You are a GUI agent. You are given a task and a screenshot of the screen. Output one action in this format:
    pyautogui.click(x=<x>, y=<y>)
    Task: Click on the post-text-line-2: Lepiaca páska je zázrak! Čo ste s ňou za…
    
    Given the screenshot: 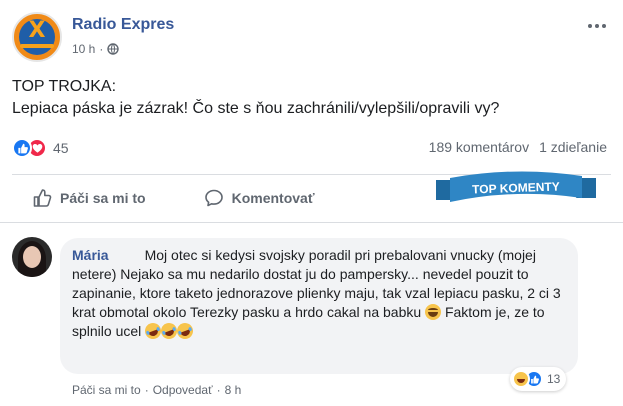 What is the action you would take?
    pyautogui.click(x=256, y=108)
    